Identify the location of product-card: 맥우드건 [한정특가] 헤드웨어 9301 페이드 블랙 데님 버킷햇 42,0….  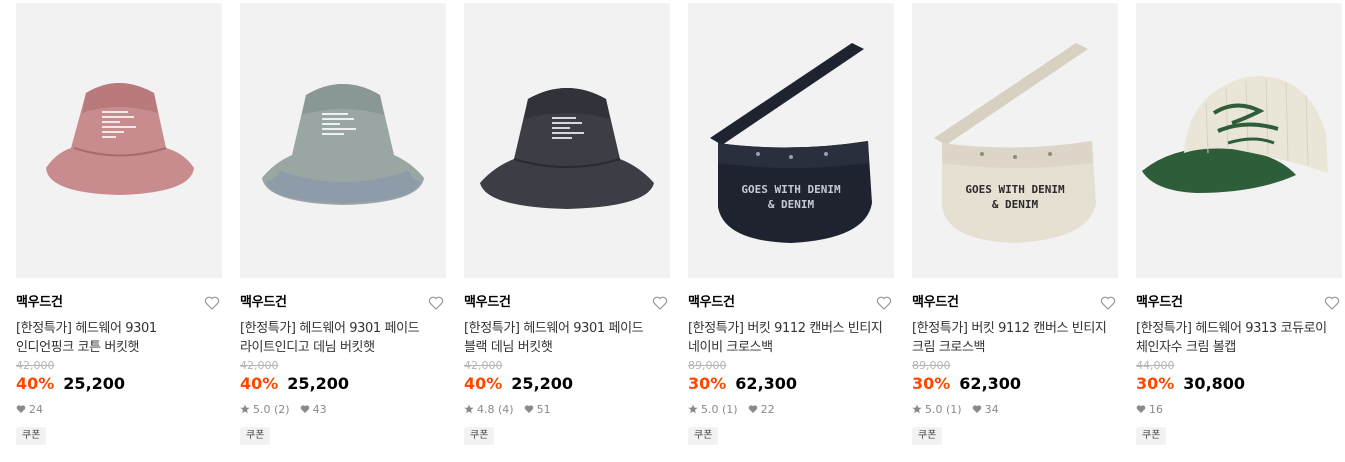
(567, 224).